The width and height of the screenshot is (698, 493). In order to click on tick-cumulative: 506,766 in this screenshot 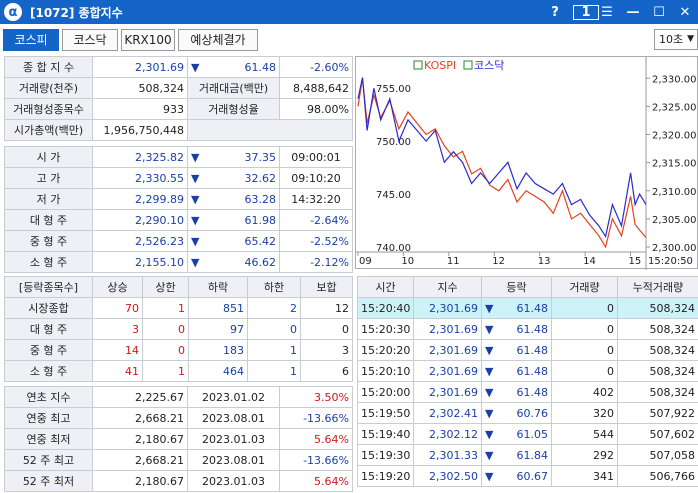, I will do `click(657, 476)`.